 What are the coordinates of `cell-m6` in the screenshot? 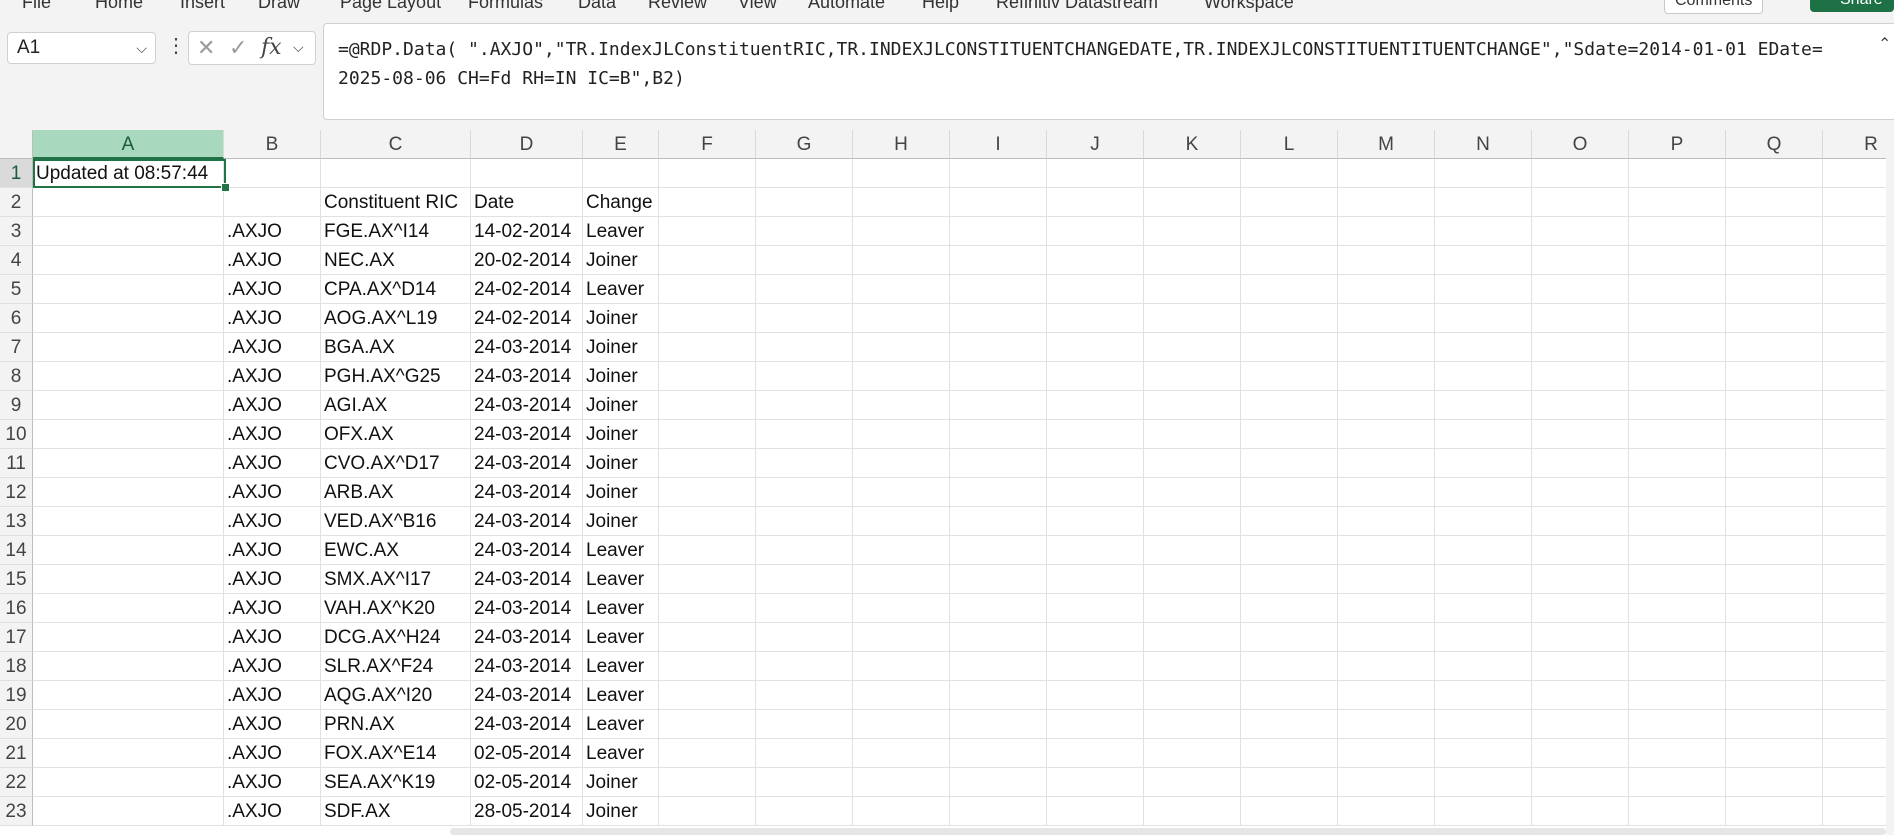 It's located at (1386, 318).